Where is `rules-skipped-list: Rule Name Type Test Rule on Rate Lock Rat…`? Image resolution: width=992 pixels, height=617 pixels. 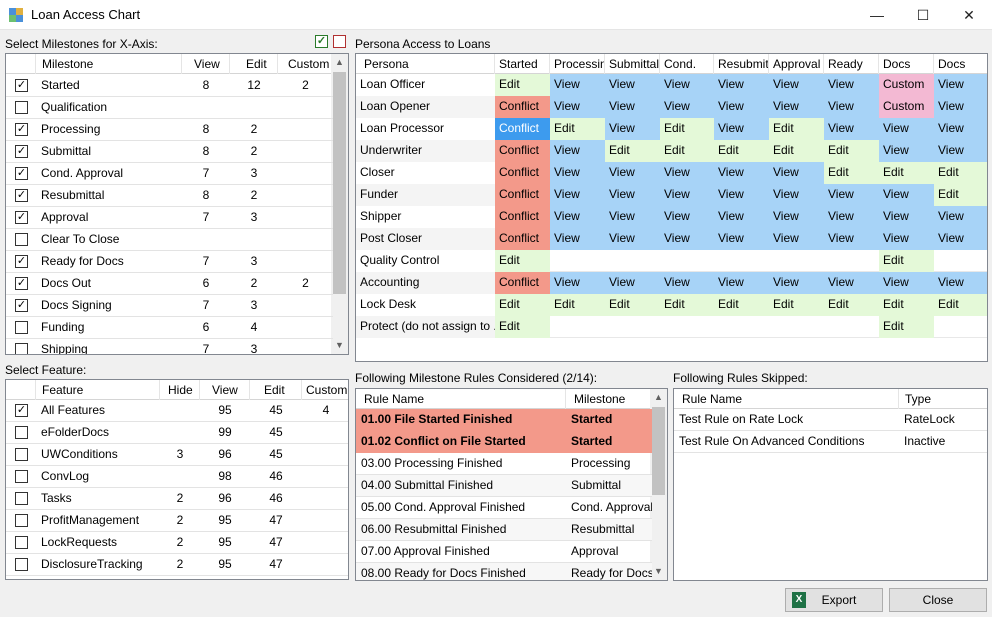 rules-skipped-list: Rule Name Type Test Rule on Rate Lock Rat… is located at coordinates (830, 484).